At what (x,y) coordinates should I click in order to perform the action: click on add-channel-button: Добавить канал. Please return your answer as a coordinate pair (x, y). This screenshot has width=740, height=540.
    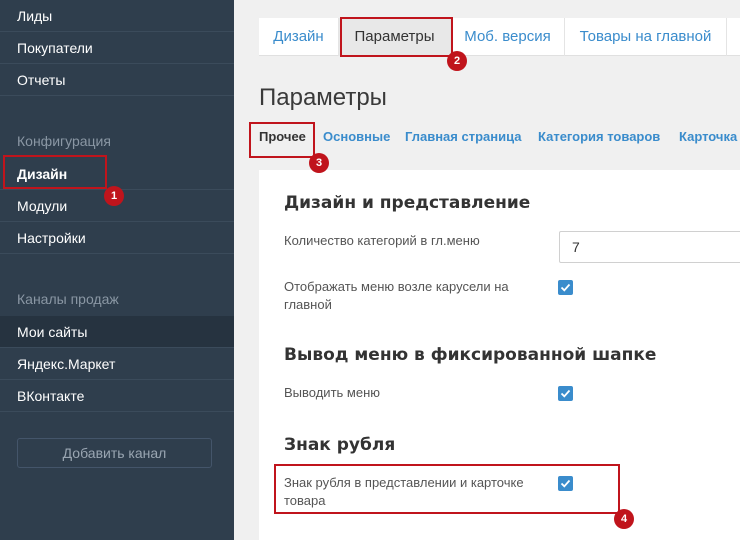
    Looking at the image, I should click on (114, 453).